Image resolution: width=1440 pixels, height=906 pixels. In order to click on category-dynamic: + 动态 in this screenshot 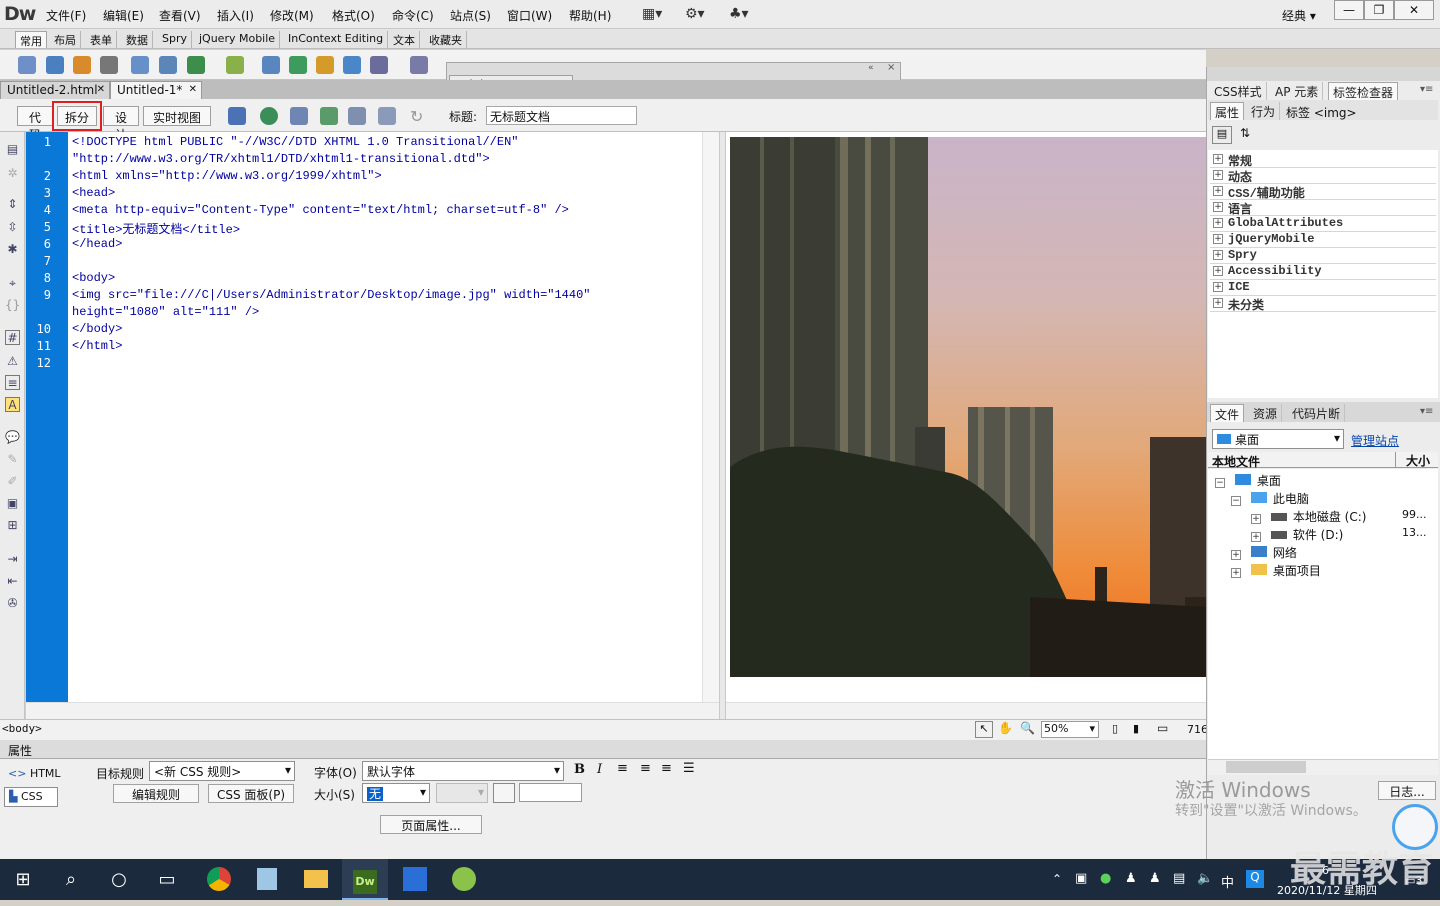, I will do `click(1323, 176)`.